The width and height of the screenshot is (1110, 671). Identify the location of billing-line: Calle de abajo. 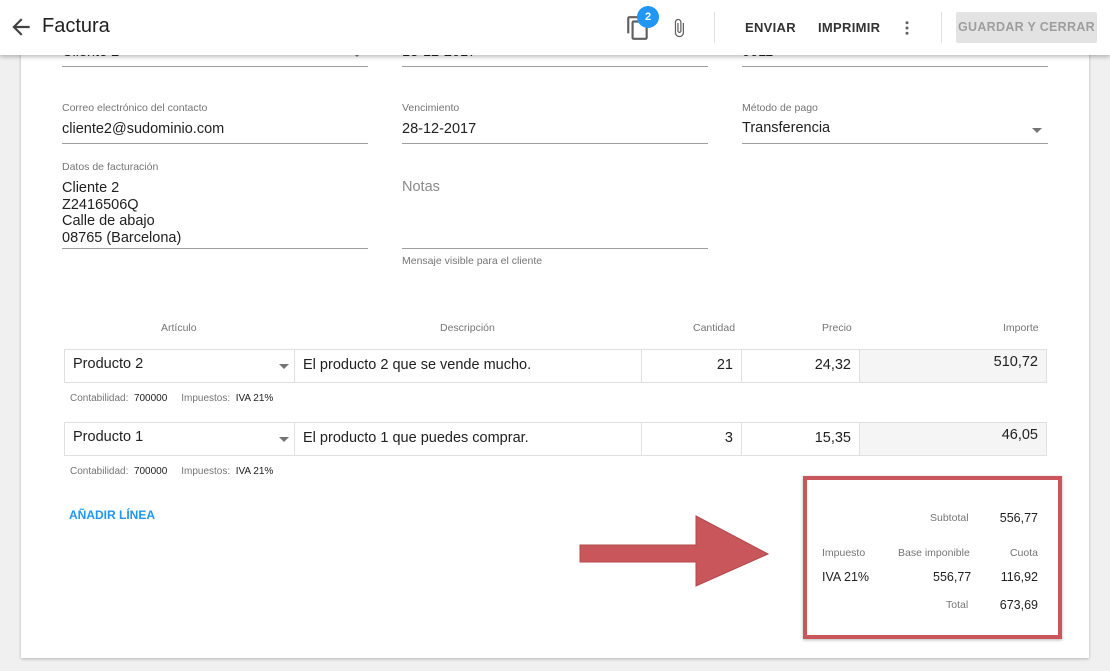
(108, 221).